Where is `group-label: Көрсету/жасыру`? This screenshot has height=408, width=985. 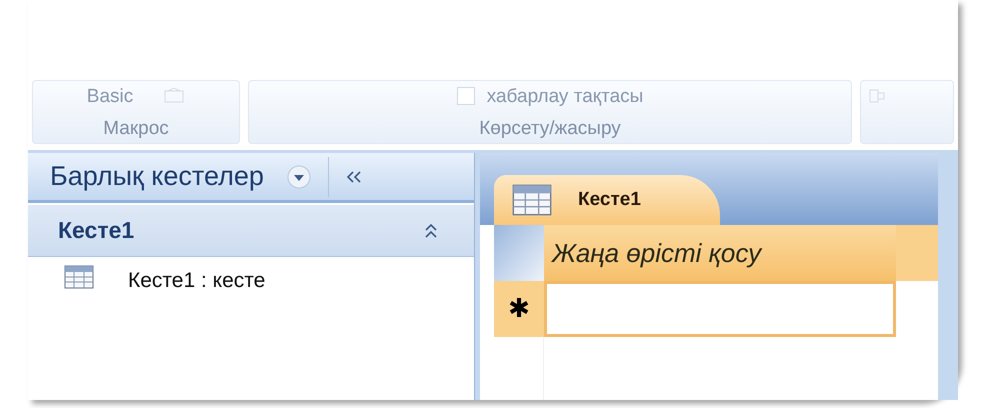 group-label: Көрсету/жасыру is located at coordinates (550, 129).